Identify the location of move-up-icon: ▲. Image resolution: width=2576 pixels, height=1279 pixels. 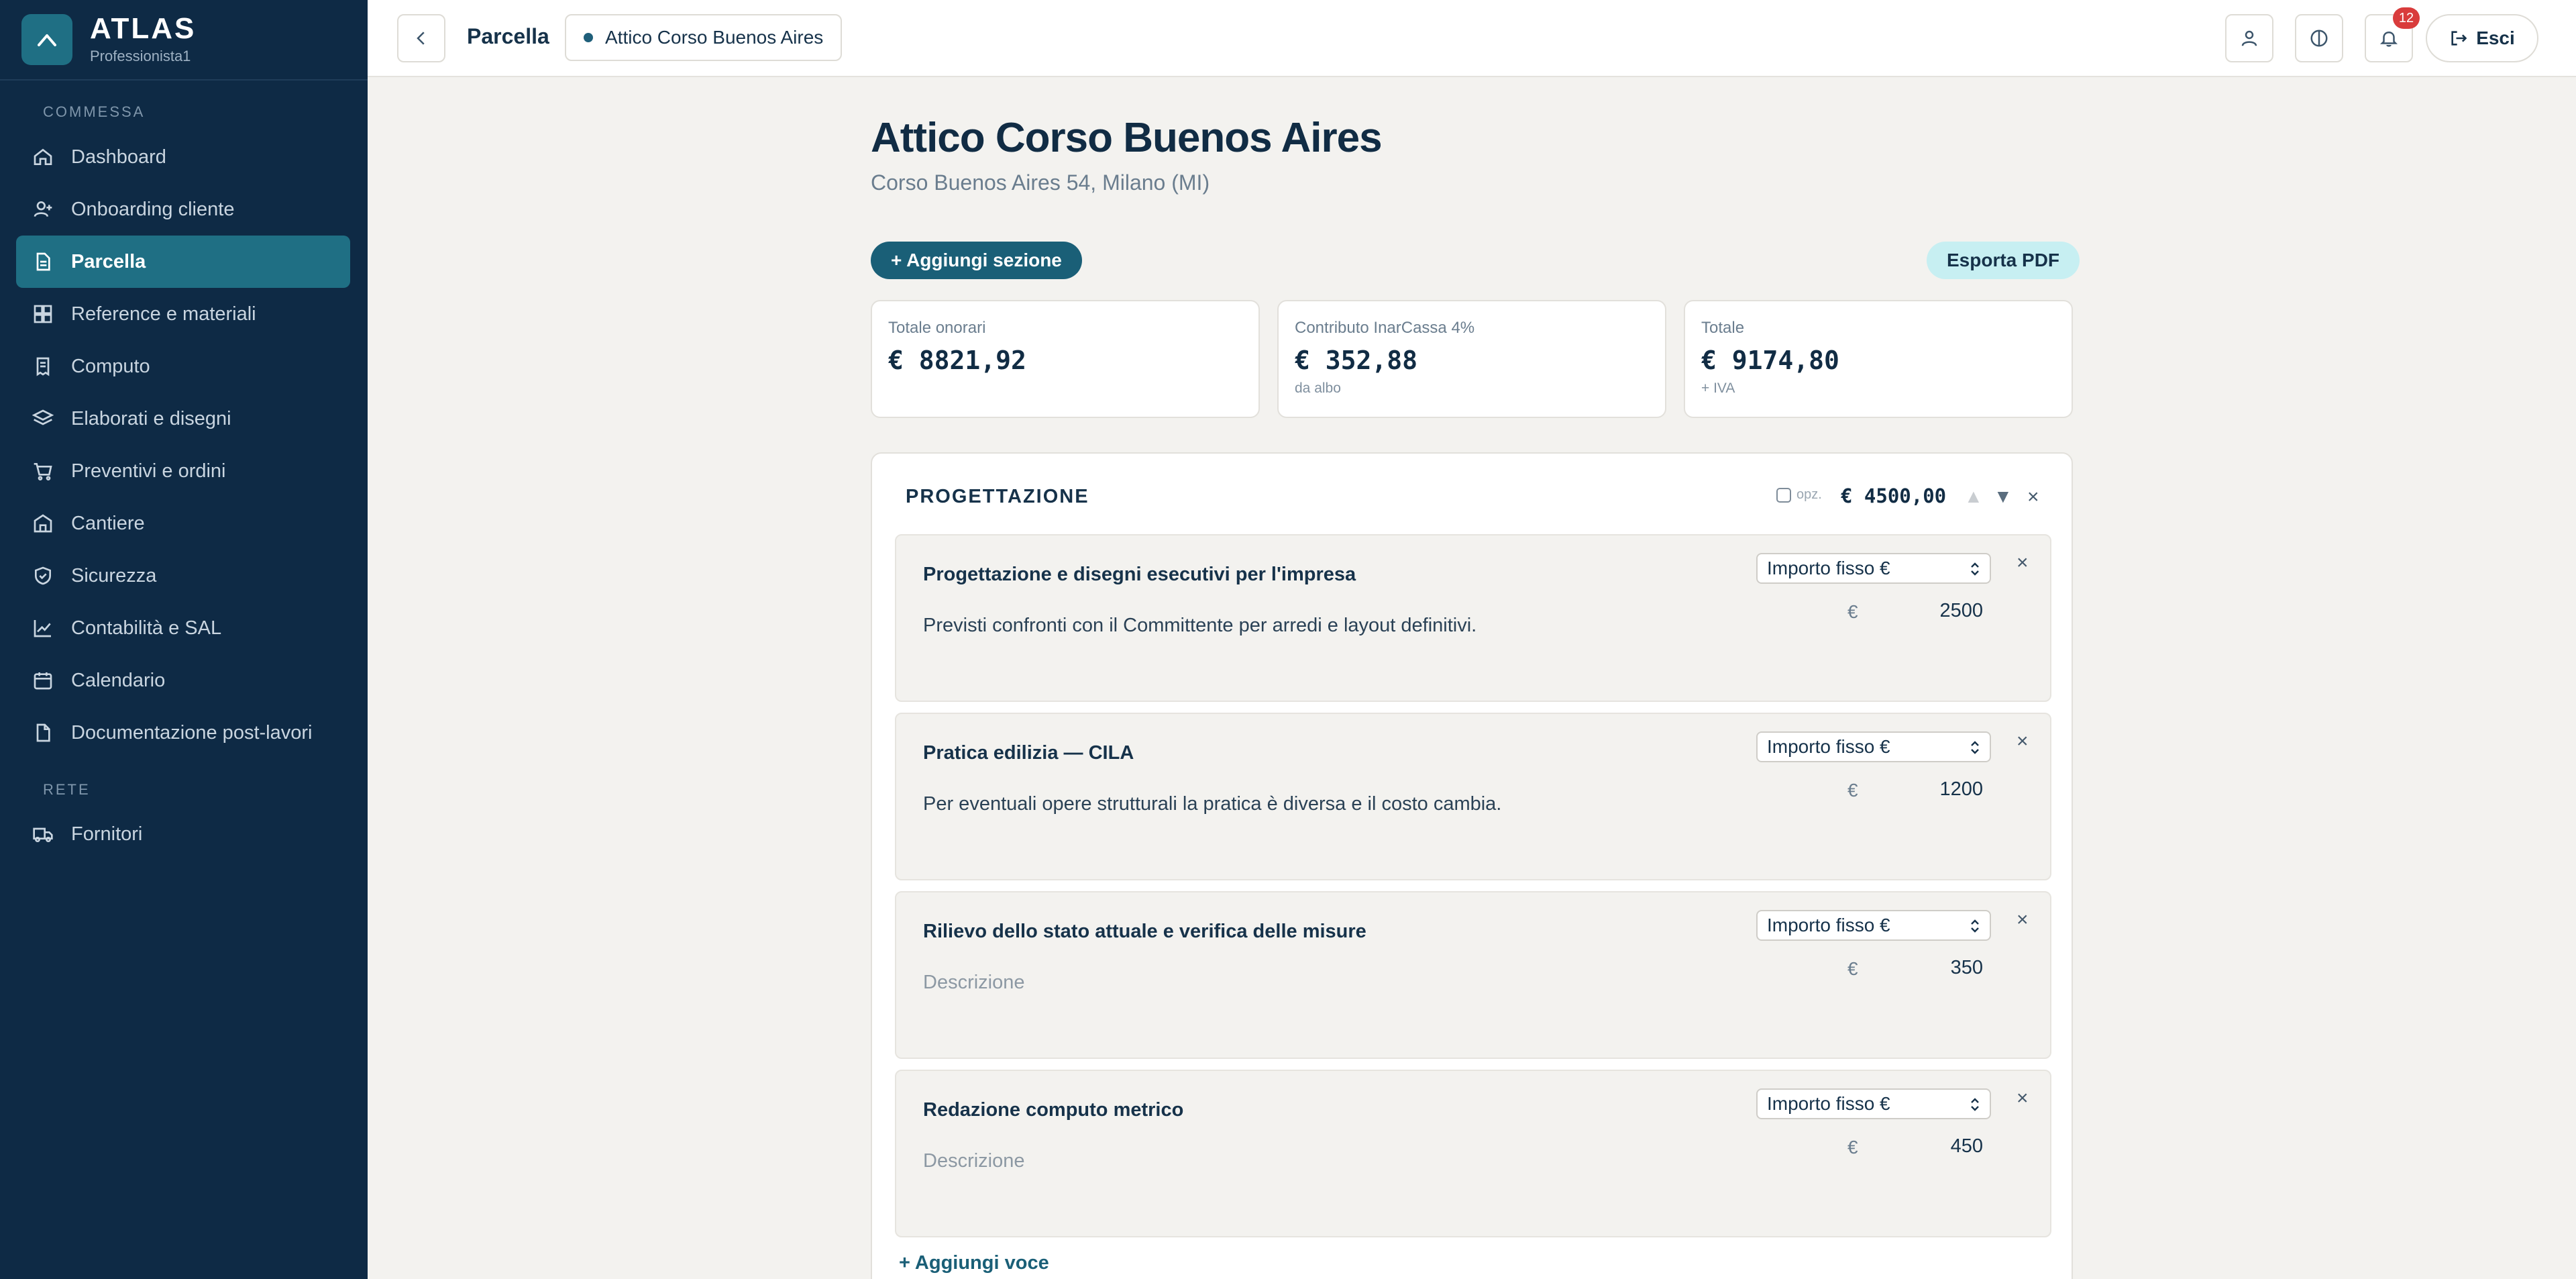
(1973, 496).